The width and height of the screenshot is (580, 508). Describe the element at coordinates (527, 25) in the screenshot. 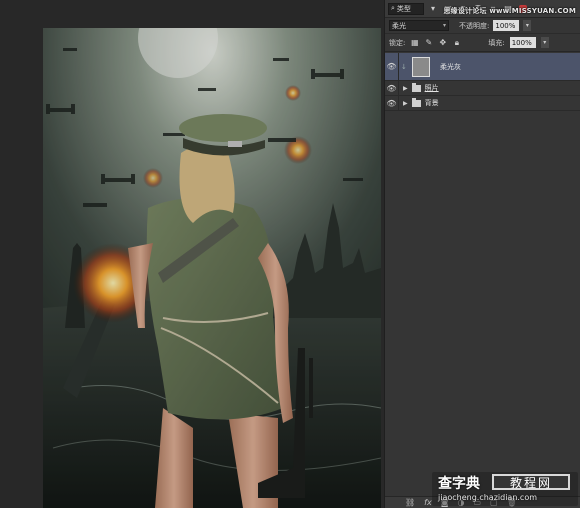

I see `opacity-arrow-icon: ▾` at that location.